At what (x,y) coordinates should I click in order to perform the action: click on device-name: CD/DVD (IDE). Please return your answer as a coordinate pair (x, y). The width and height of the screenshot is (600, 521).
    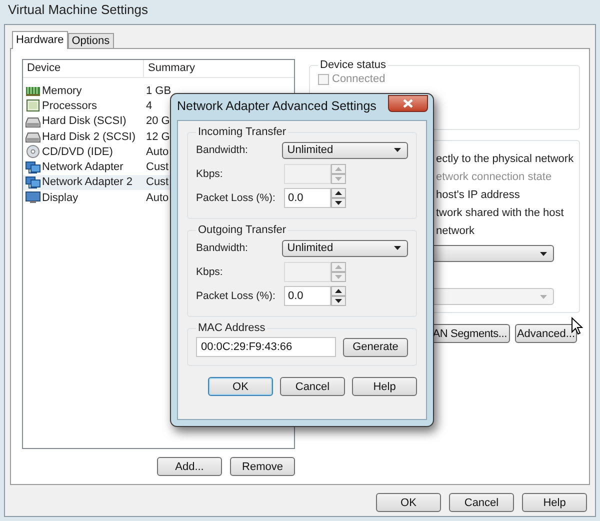
    Looking at the image, I should click on (77, 152).